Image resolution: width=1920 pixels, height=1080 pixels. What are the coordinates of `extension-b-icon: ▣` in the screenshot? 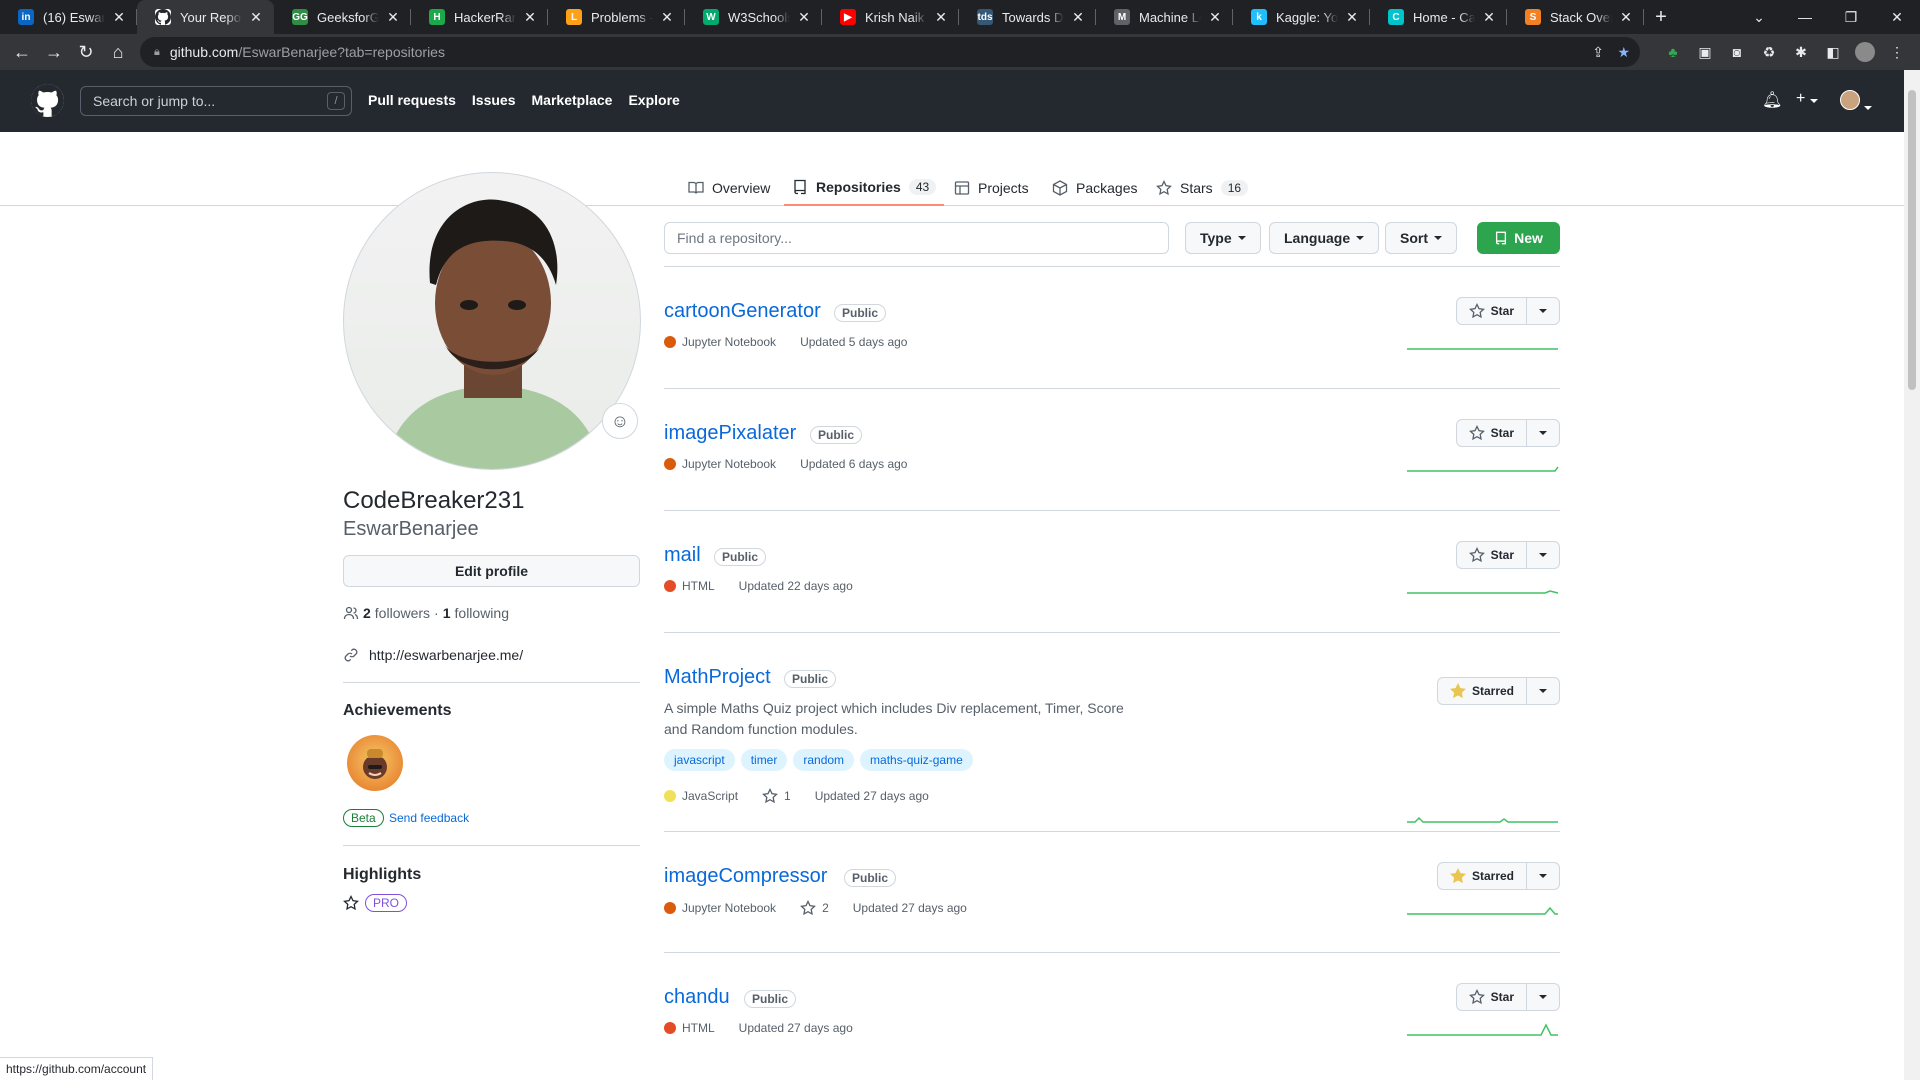 It's located at (1705, 52).